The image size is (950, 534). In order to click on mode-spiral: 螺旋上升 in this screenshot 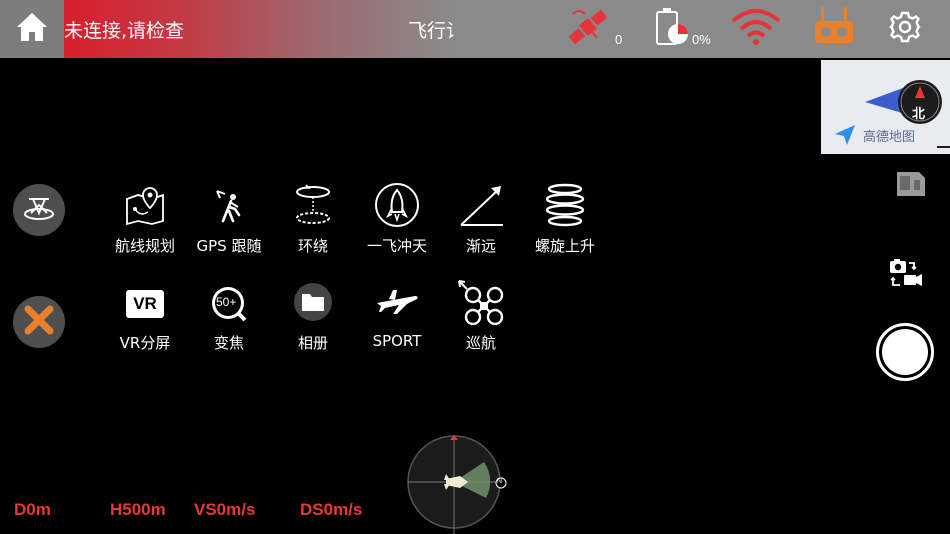, I will do `click(565, 219)`.